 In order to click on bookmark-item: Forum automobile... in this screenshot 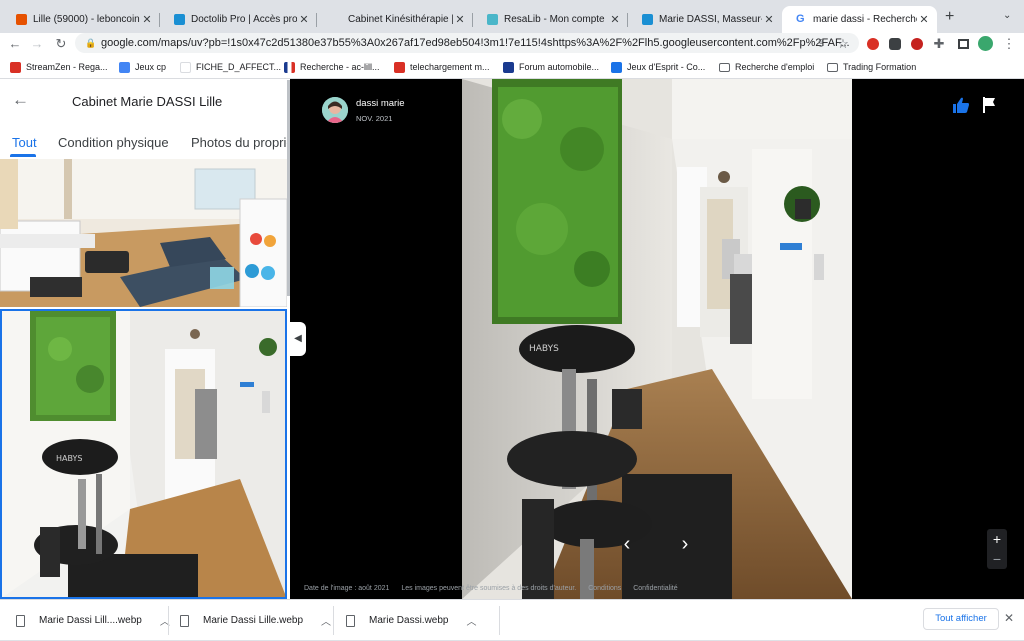, I will do `click(551, 67)`.